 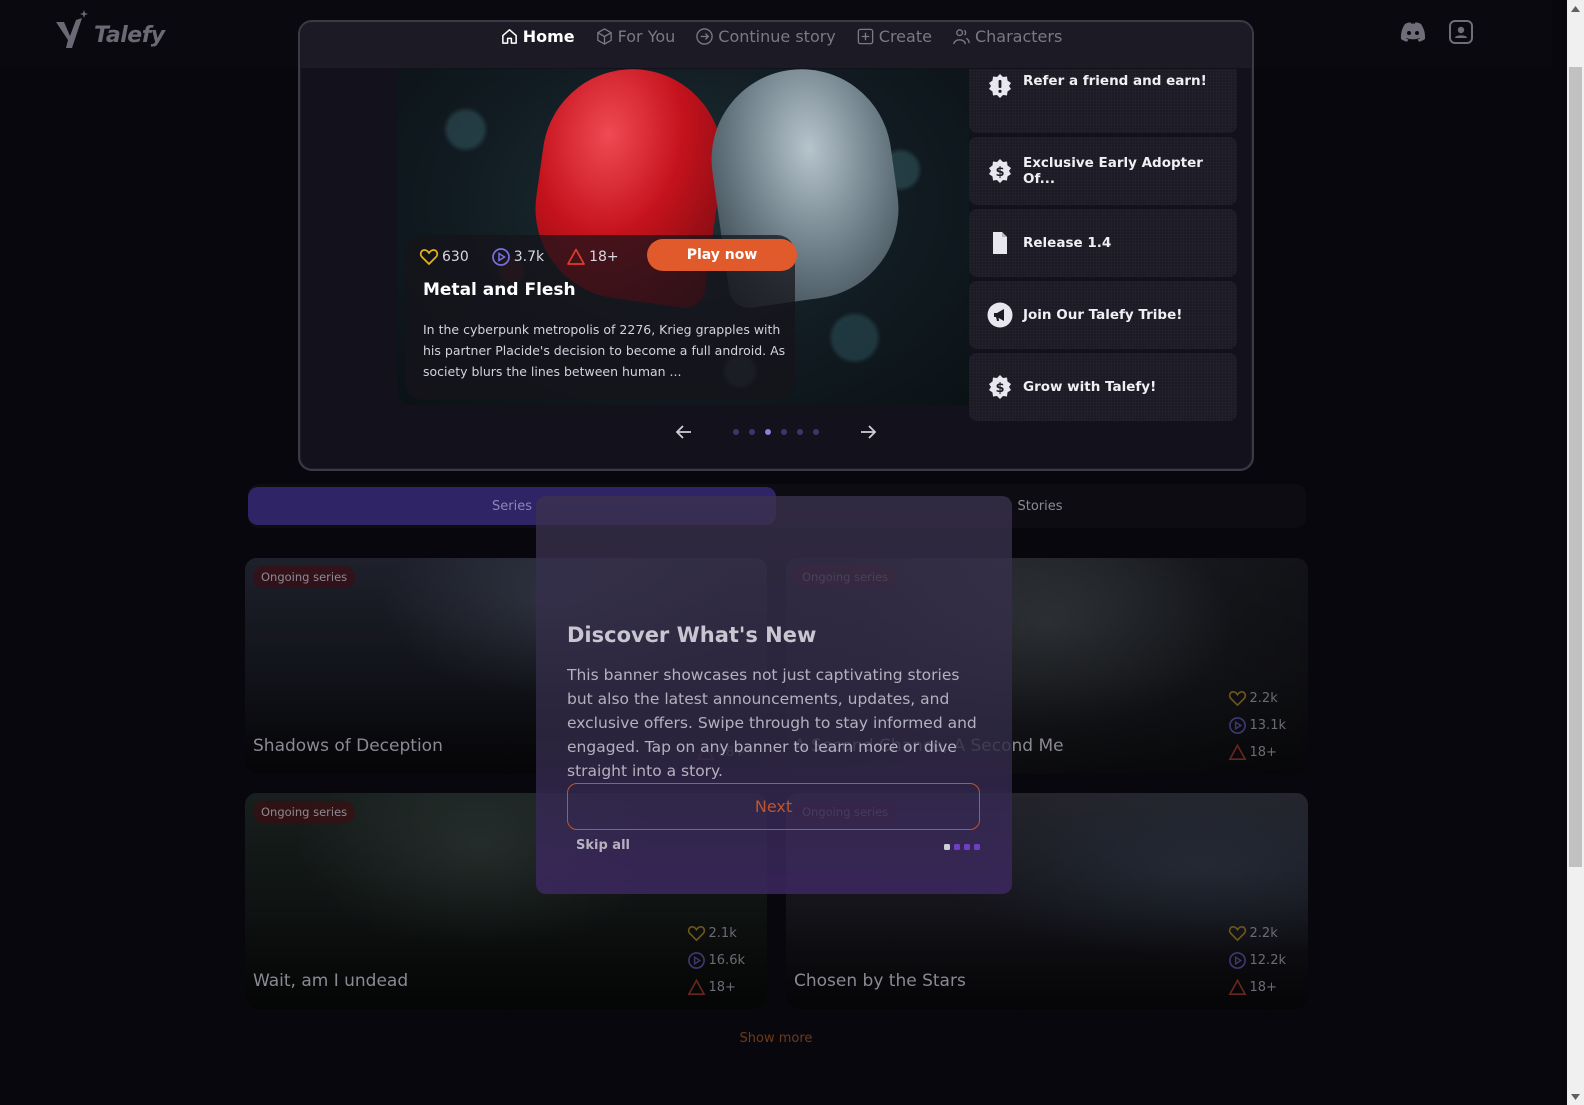 I want to click on series-likes: 2.1k, so click(x=716, y=933).